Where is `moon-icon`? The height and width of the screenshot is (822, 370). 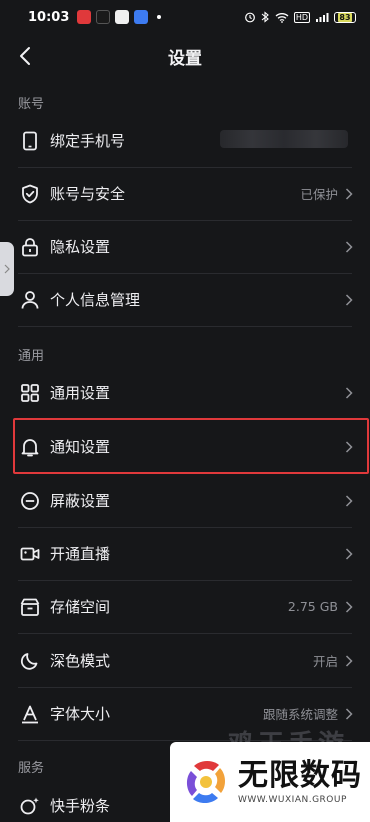
moon-icon is located at coordinates (29, 661).